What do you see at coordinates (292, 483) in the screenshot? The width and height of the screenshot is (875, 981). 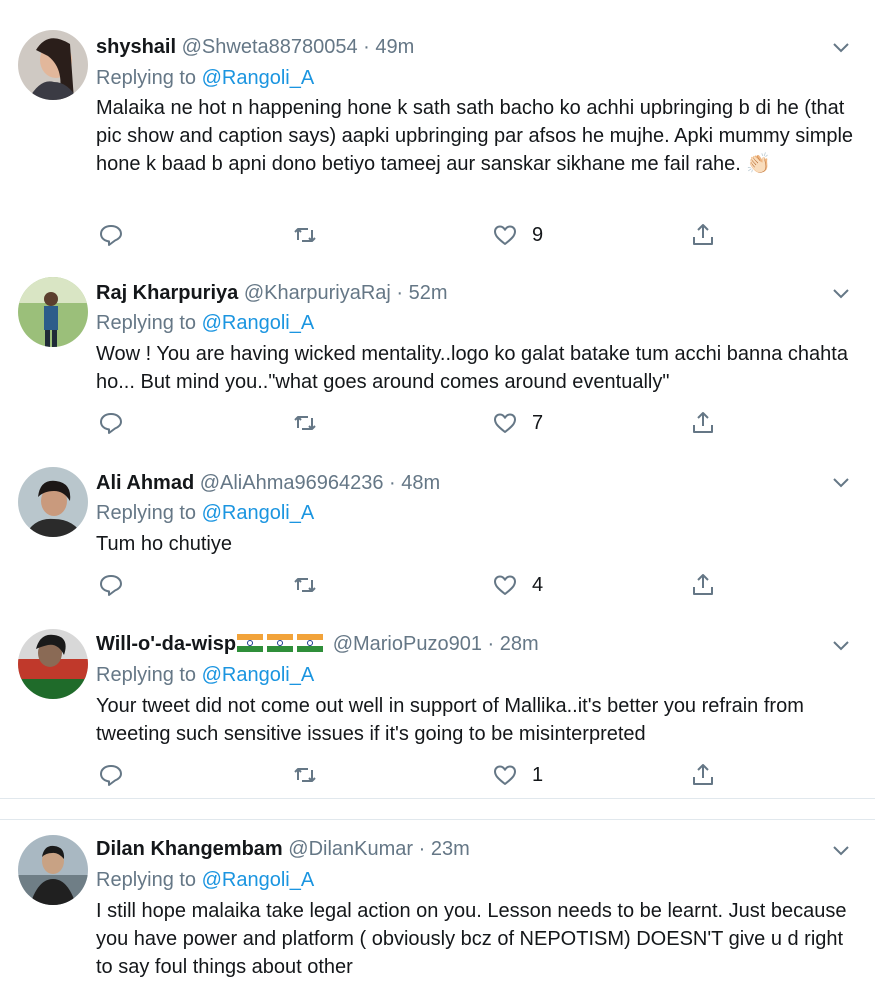 I see `user-handle: @AliAhma96964236` at bounding box center [292, 483].